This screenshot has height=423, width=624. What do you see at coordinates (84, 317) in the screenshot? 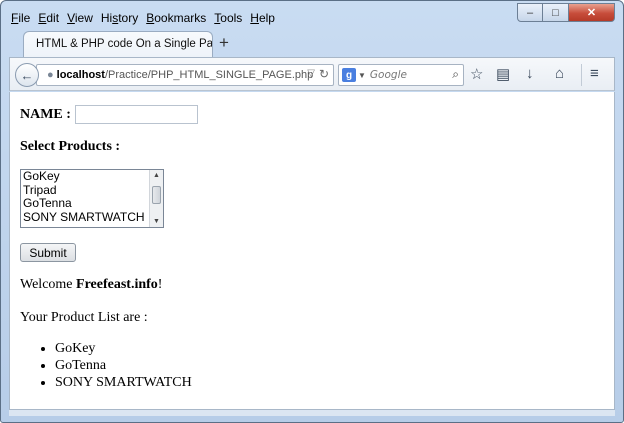
I see `product-list-label: Your Product List are :` at bounding box center [84, 317].